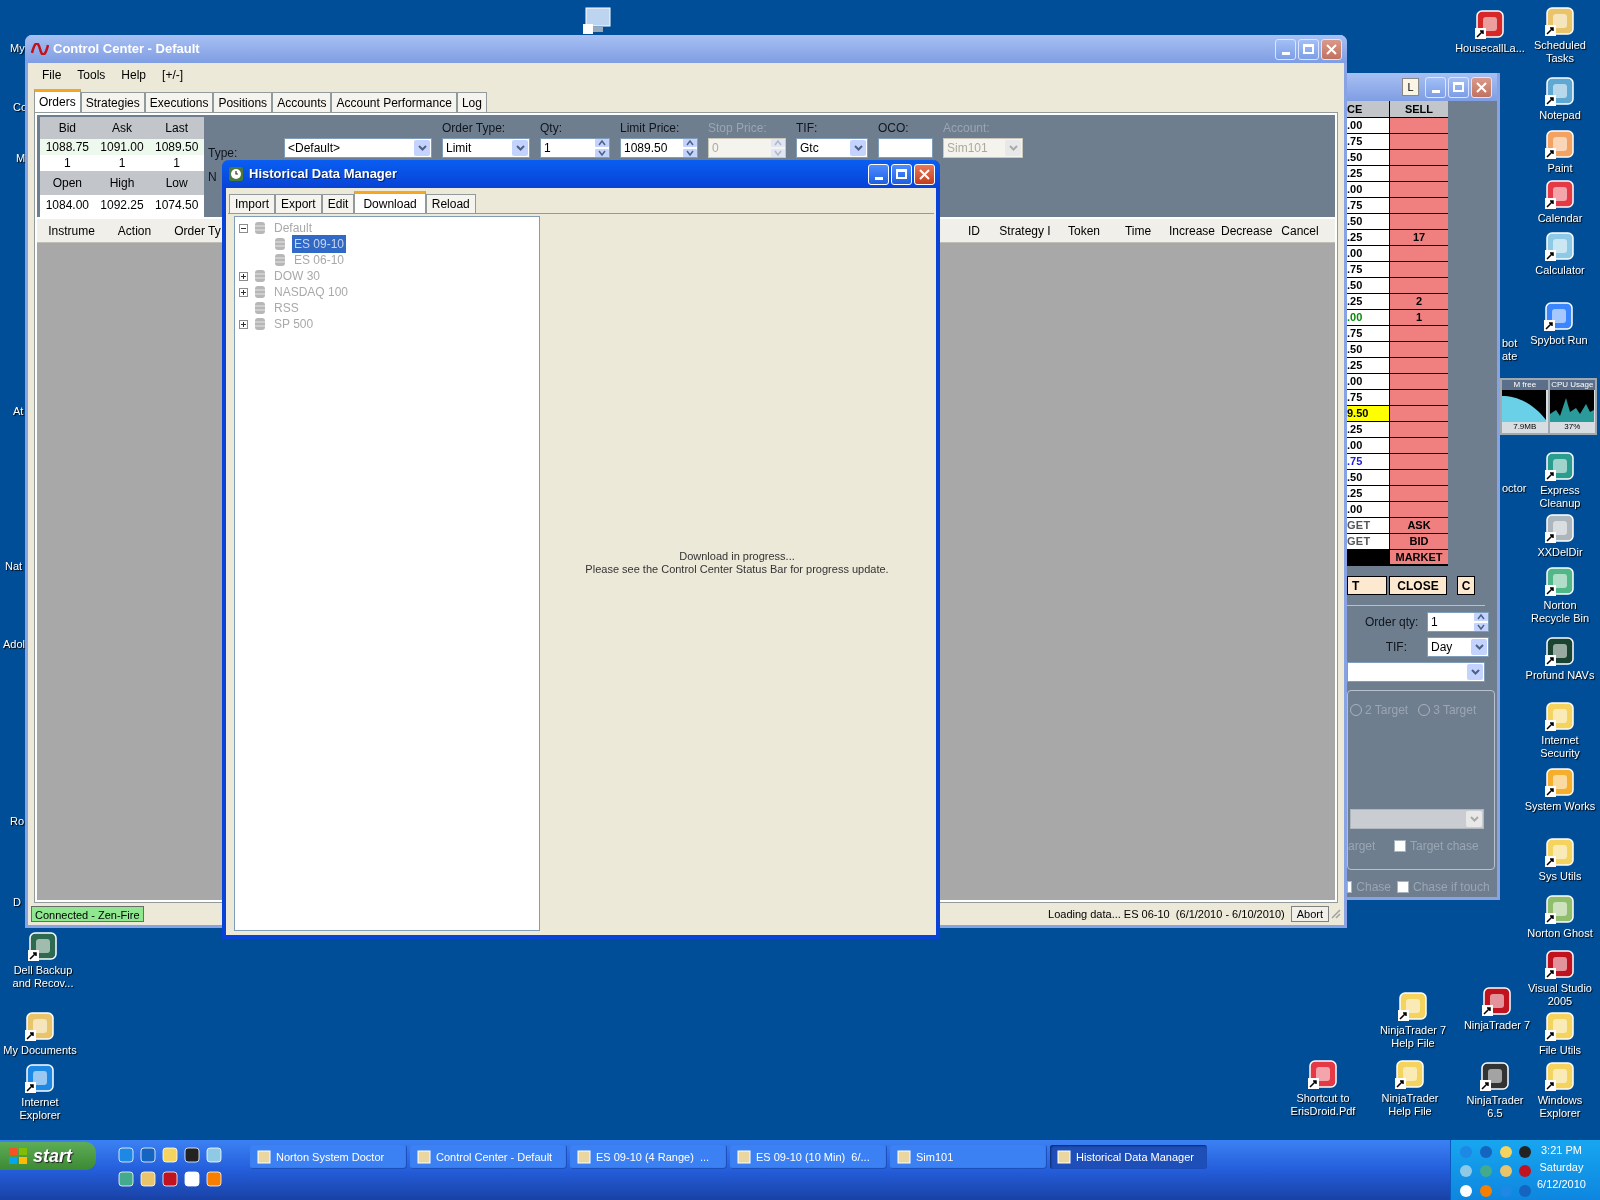 The image size is (1600, 1200). What do you see at coordinates (71, 230) in the screenshot?
I see `column-header: Instrume` at bounding box center [71, 230].